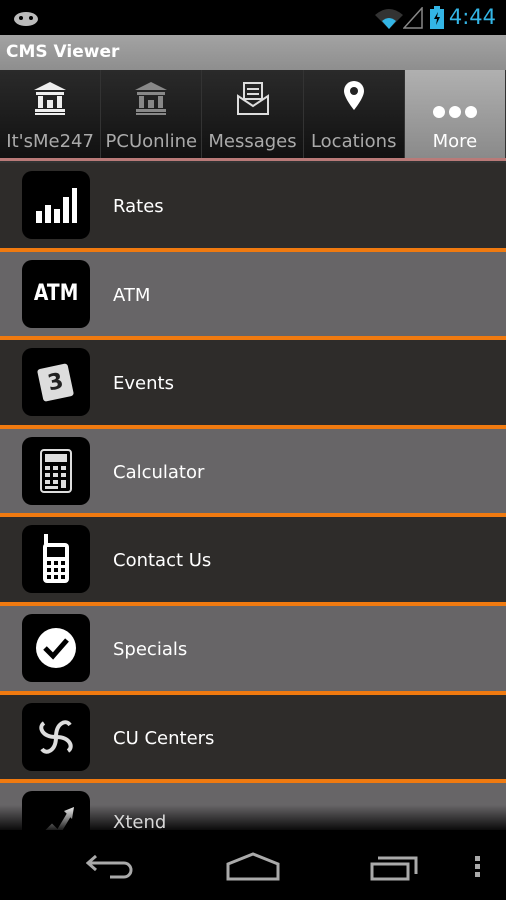  I want to click on list-item-specials: Specials, so click(253, 650).